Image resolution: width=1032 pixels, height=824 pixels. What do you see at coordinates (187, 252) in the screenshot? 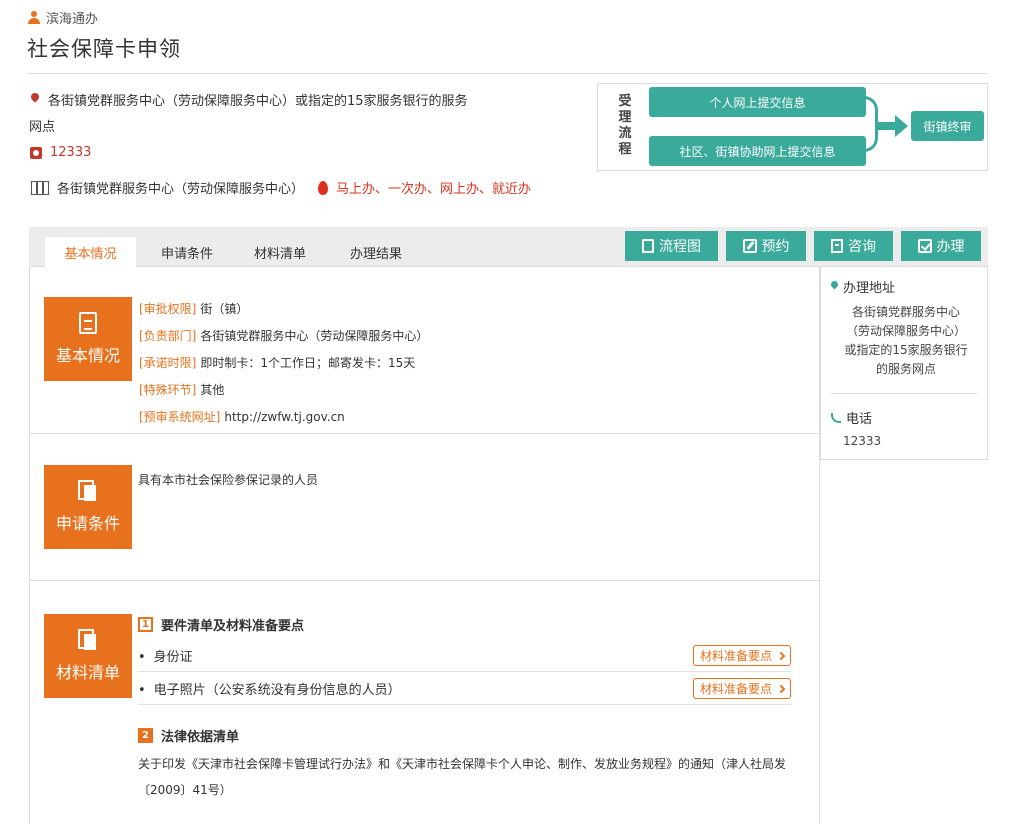
I see `tab-conditions: 申请条件` at bounding box center [187, 252].